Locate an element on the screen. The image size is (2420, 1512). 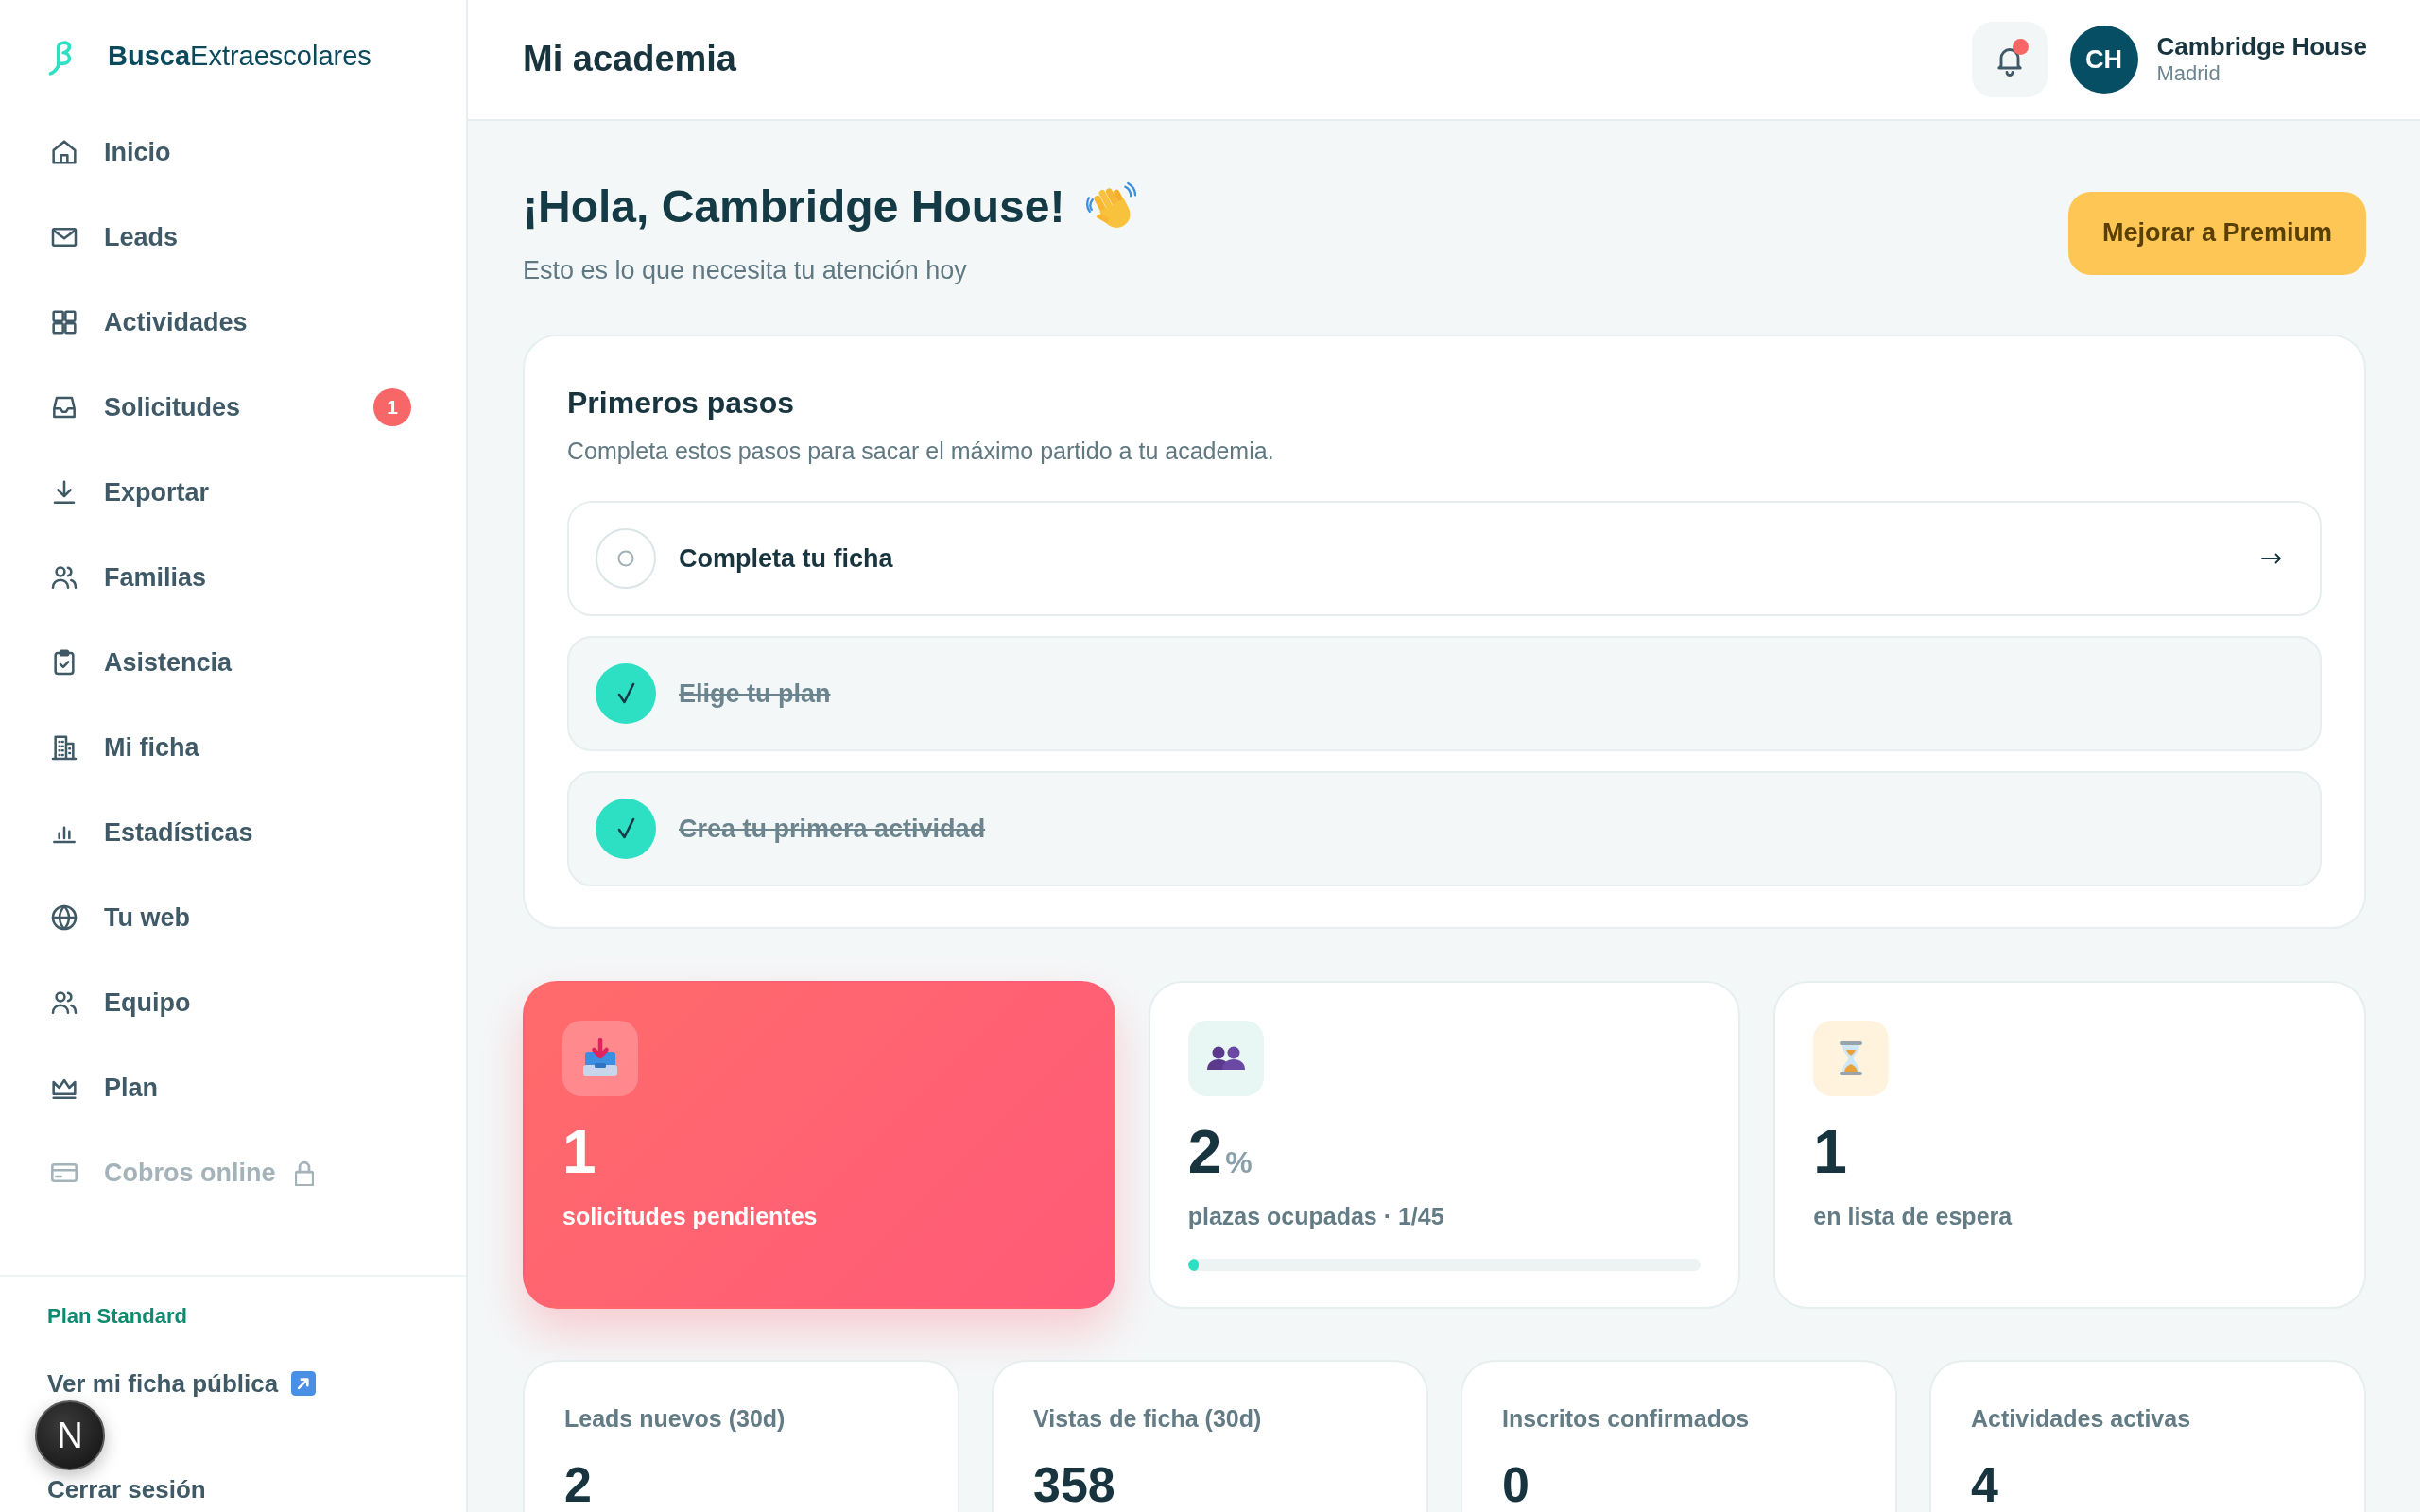
globe-icon is located at coordinates (64, 917).